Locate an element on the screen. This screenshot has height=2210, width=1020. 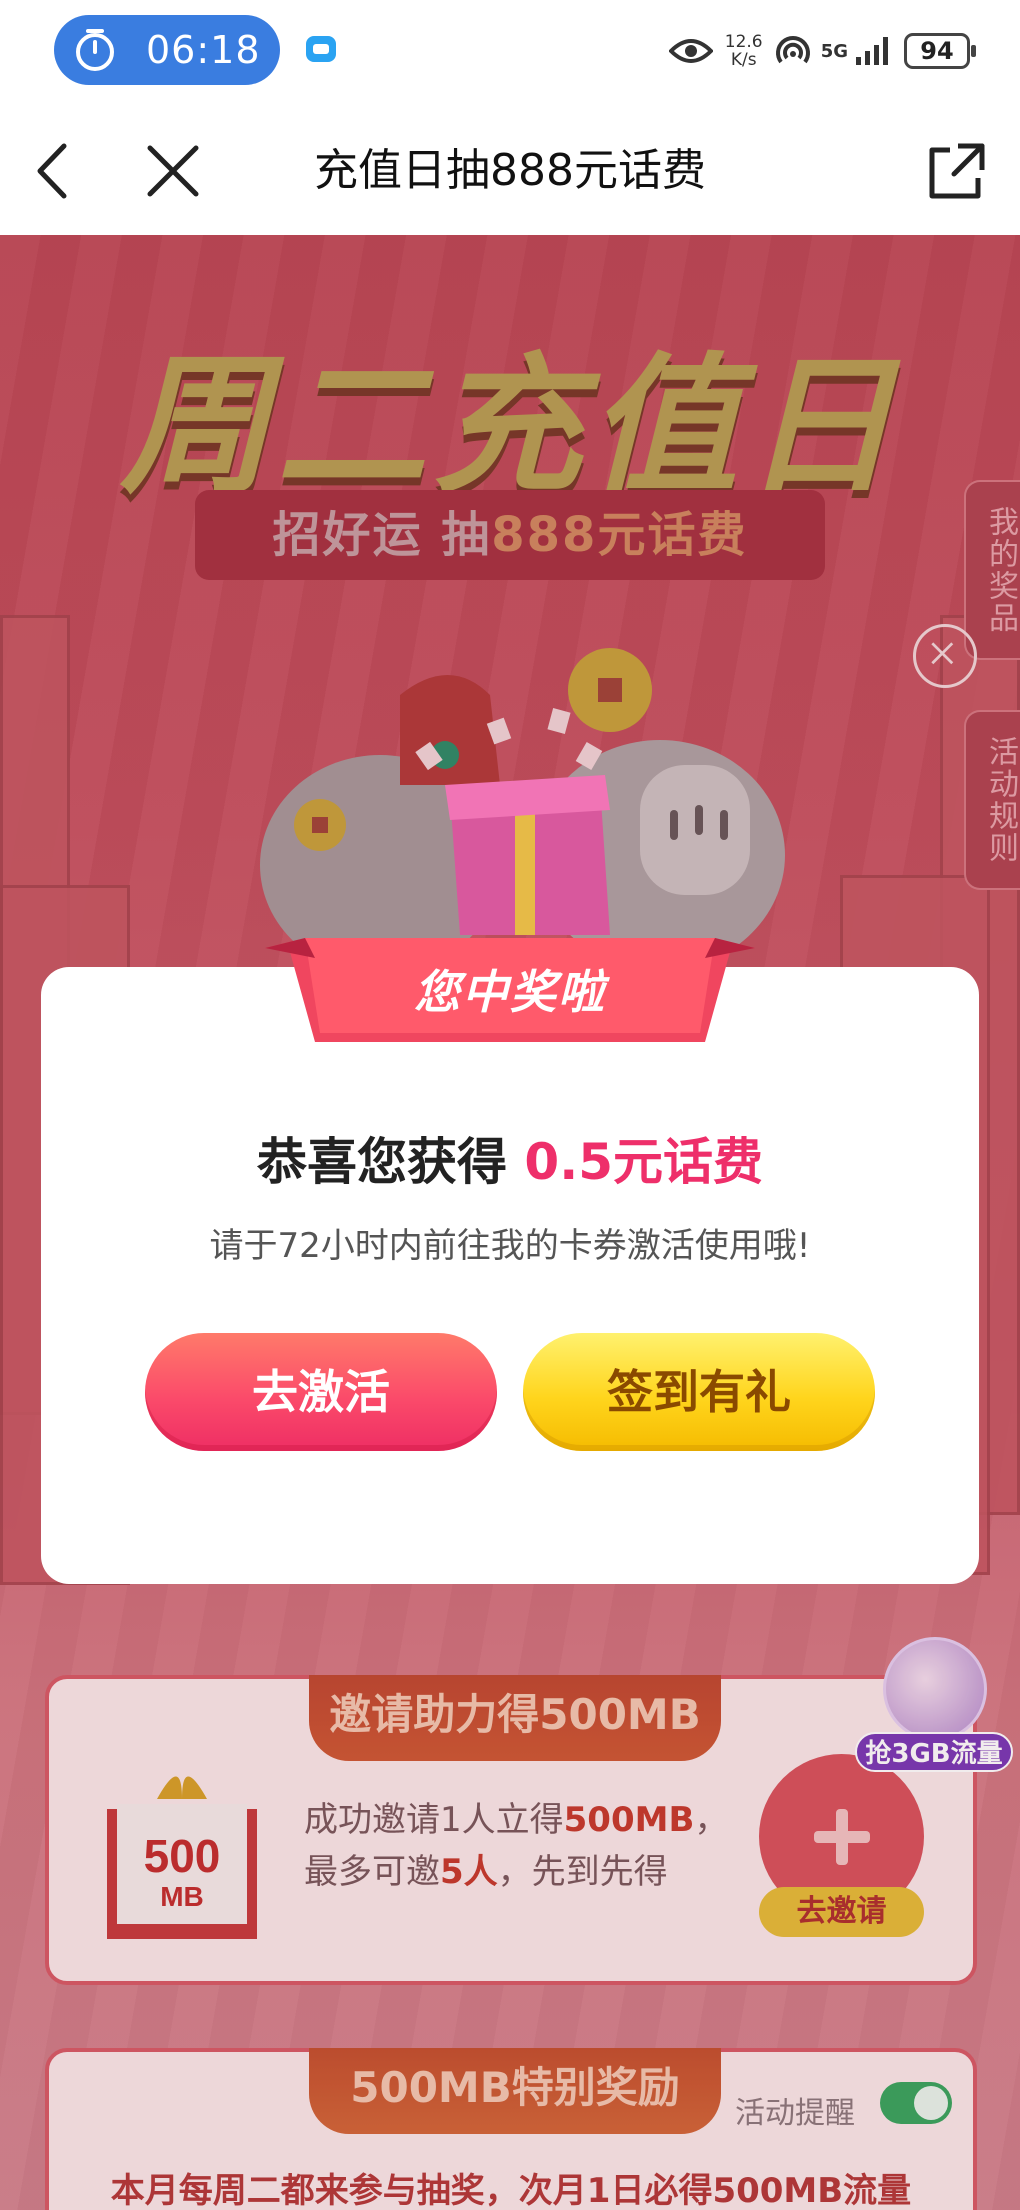
status-indicators: 12.6 K/s 5G 94 is located at coordinates (822, 51).